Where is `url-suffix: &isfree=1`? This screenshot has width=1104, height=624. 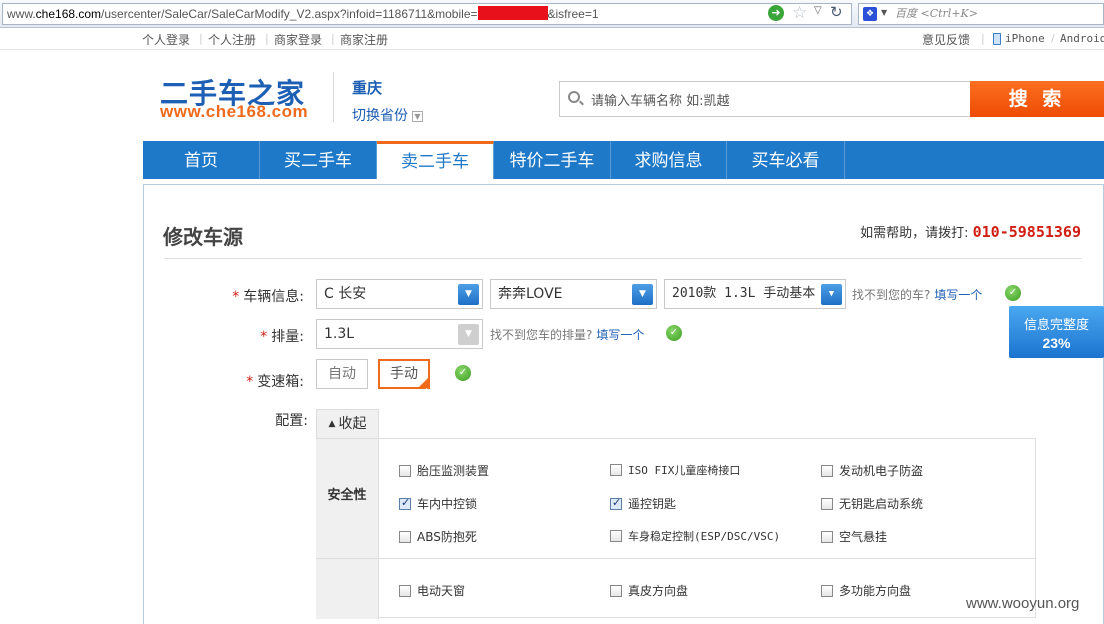
url-suffix: &isfree=1 is located at coordinates (573, 14).